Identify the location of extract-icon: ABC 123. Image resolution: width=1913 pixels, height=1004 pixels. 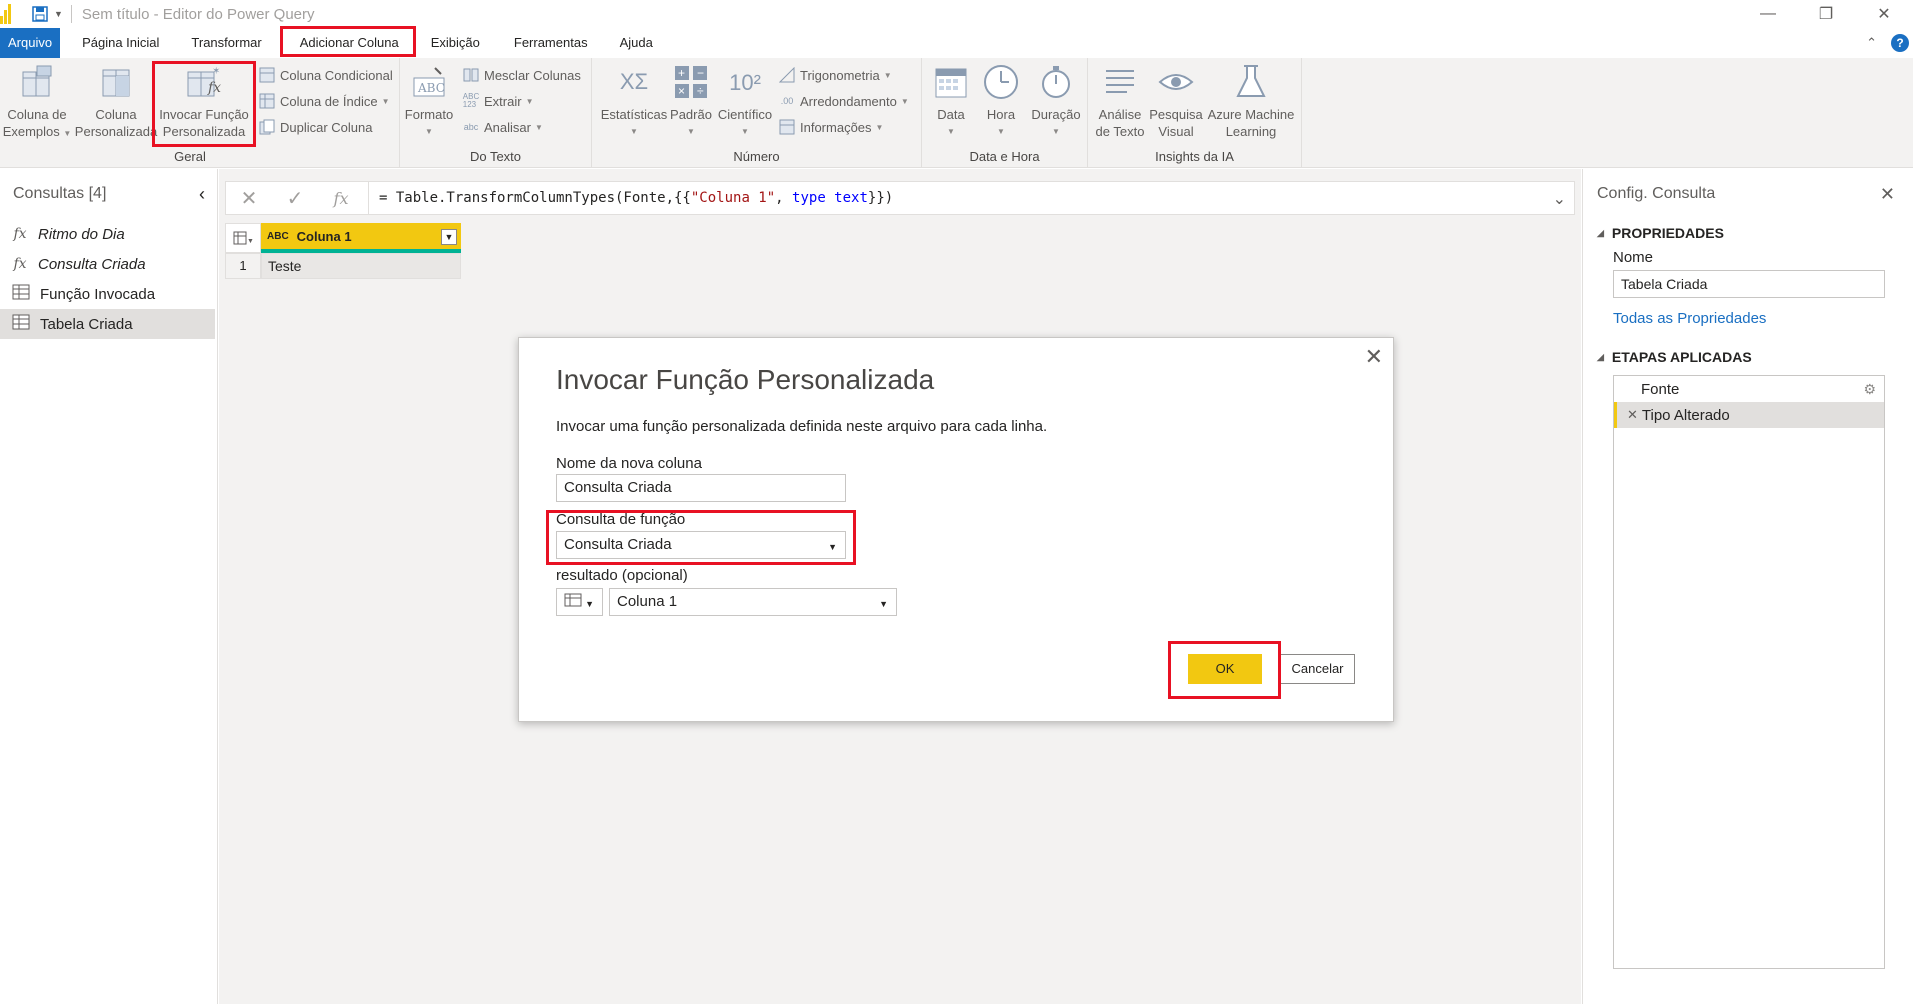
(471, 100).